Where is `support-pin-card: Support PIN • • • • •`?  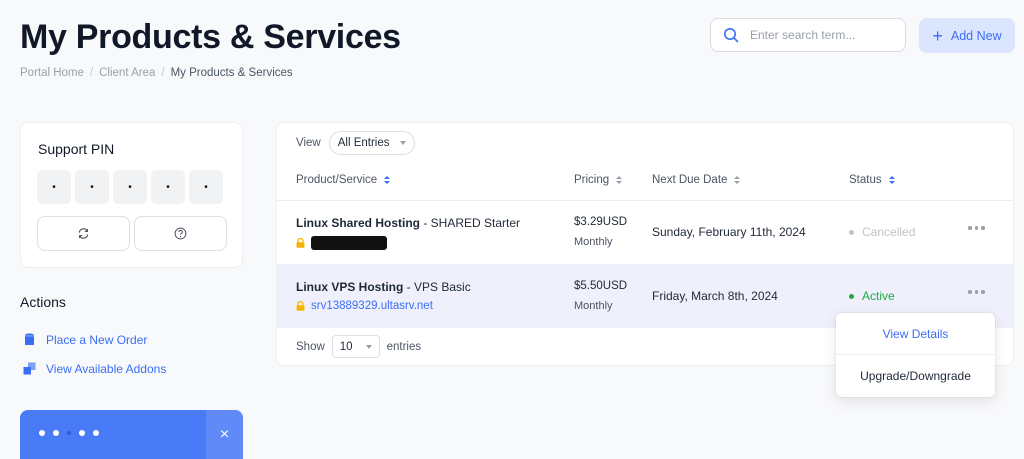 support-pin-card: Support PIN • • • • • is located at coordinates (131, 195).